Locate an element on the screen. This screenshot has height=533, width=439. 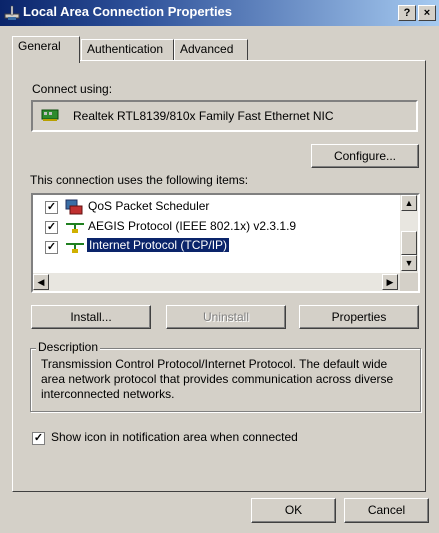
network-card-icon is located at coordinates (50, 115).